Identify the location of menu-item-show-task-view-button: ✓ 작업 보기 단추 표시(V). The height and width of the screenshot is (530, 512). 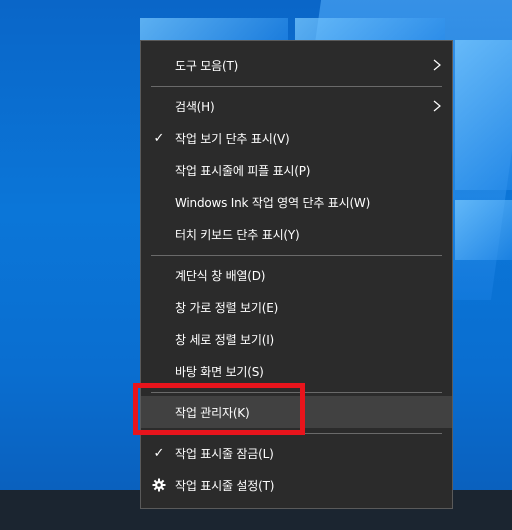
(296, 138).